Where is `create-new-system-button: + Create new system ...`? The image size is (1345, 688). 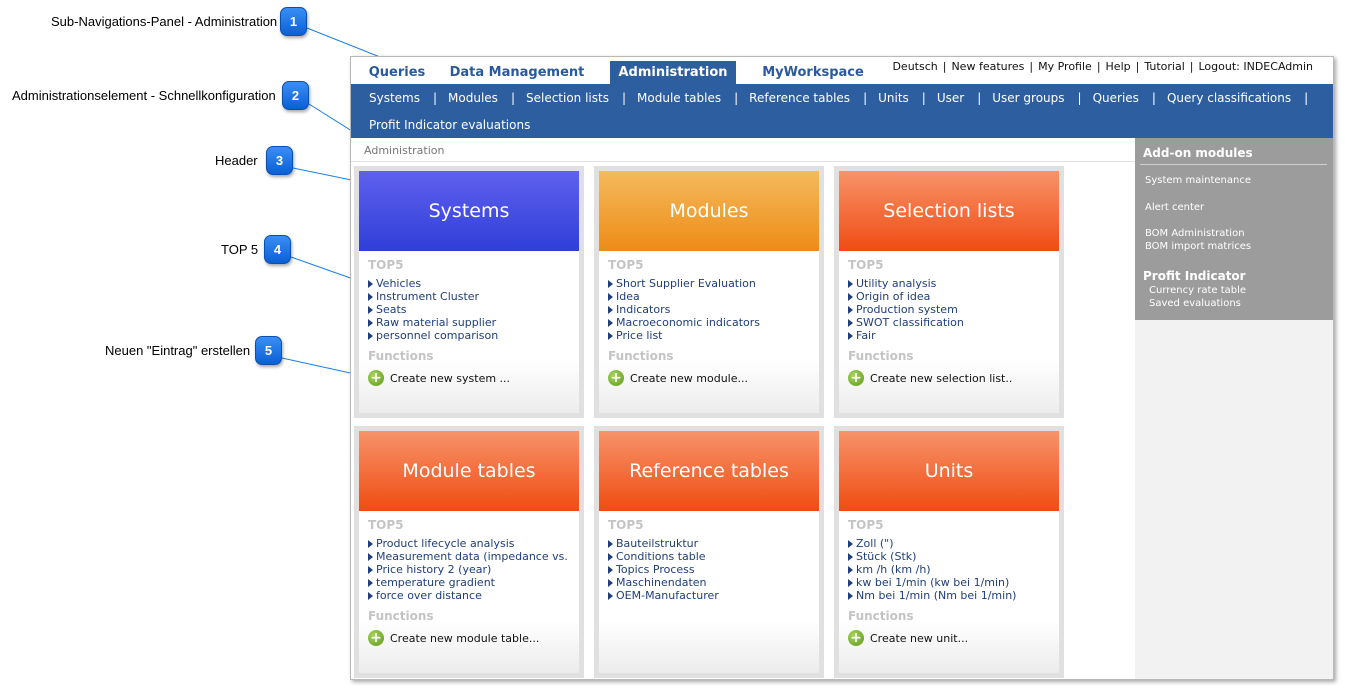 create-new-system-button: + Create new system ... is located at coordinates (439, 378).